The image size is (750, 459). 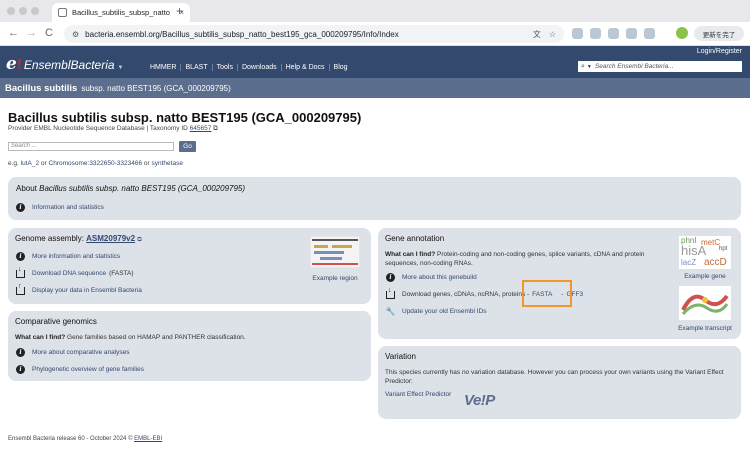 I want to click on login-register-link: Login/Register, so click(x=719, y=51).